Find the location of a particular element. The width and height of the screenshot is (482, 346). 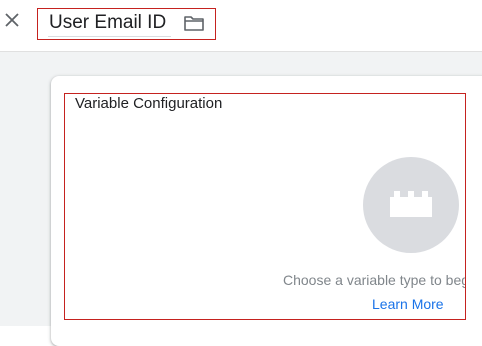

title-underline is located at coordinates (109, 36).